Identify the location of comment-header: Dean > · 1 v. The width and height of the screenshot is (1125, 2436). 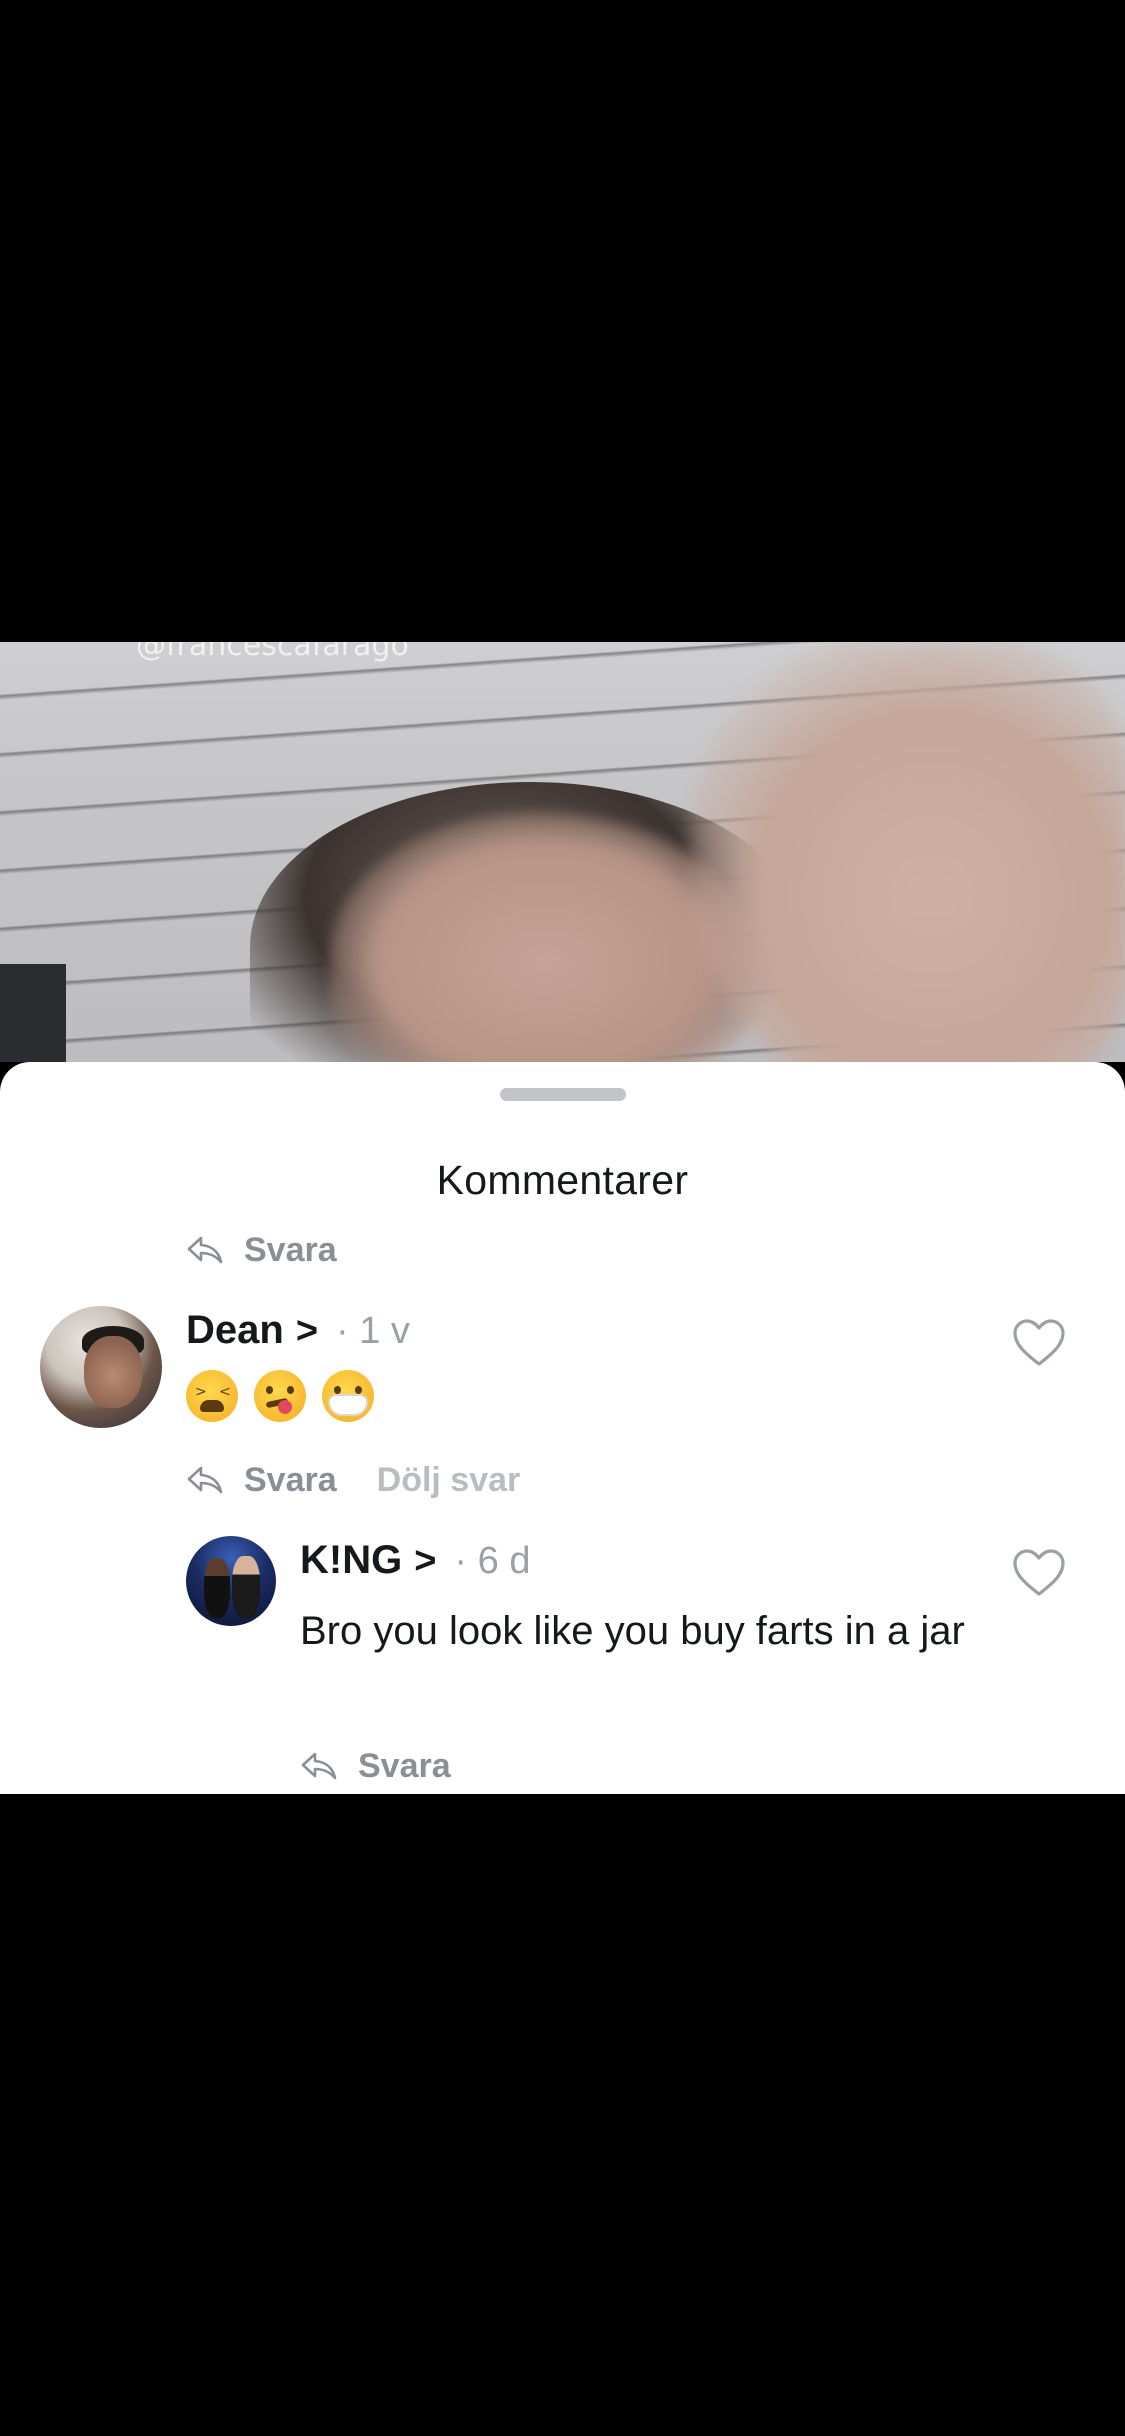
(298, 1330).